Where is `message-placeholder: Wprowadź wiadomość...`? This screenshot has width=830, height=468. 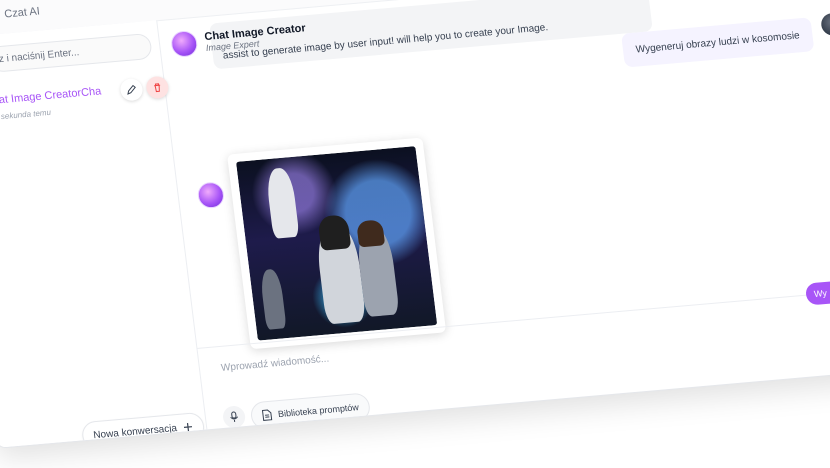
message-placeholder: Wprowadź wiadomość... is located at coordinates (275, 363).